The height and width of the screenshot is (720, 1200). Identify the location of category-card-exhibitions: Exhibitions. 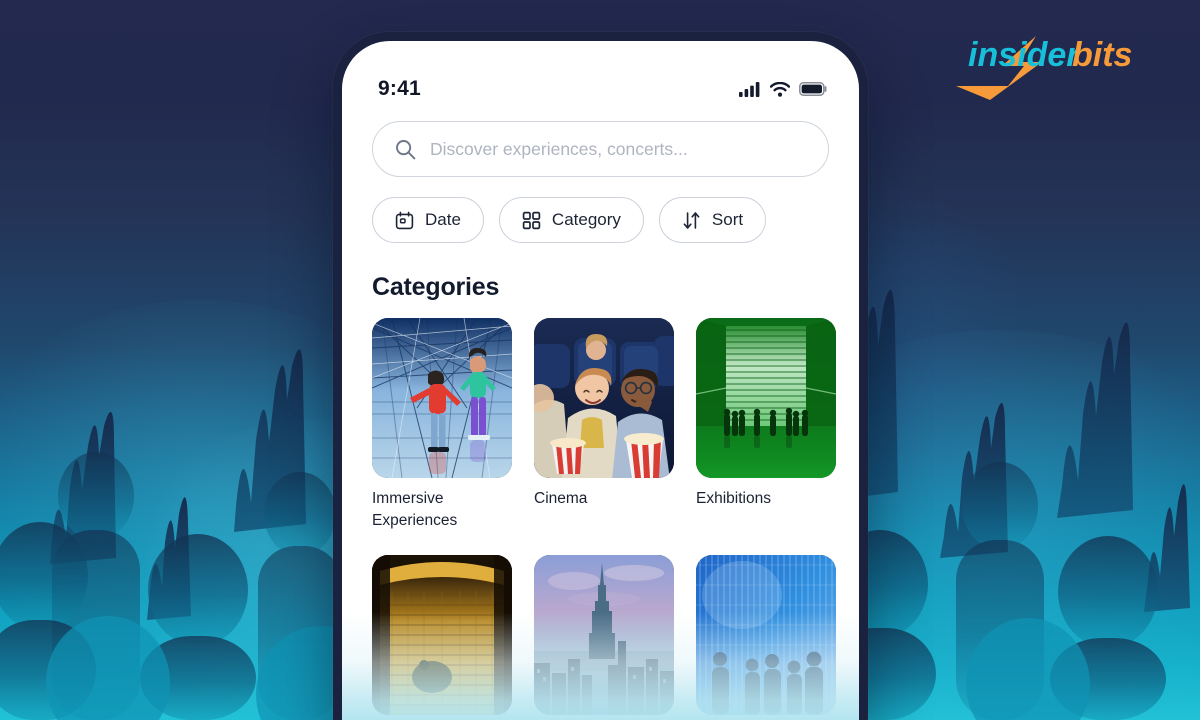
(766, 425).